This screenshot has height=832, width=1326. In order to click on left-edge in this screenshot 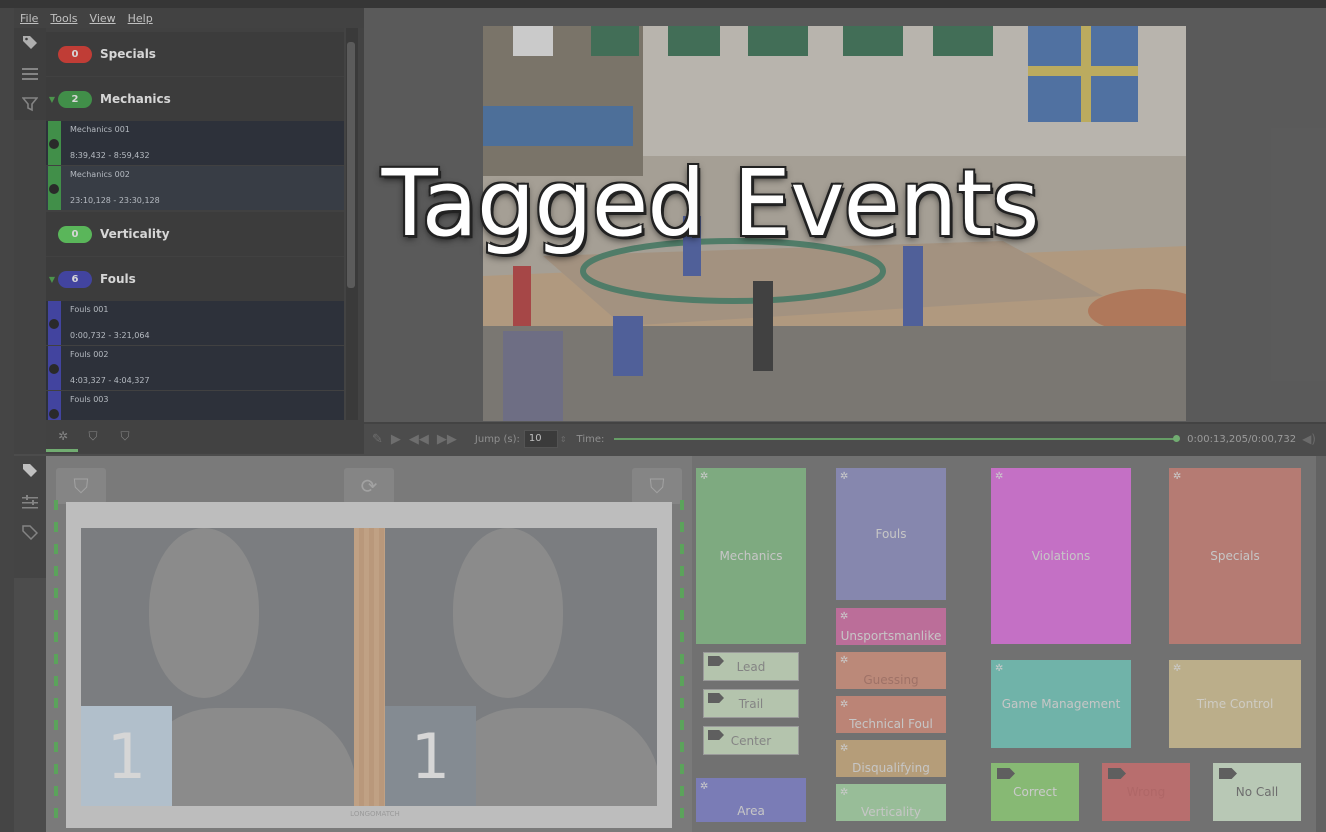, I will do `click(7, 420)`.